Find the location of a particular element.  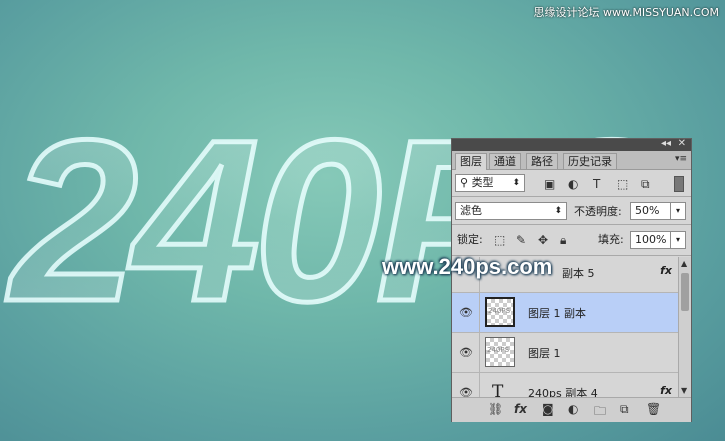

search-icon: ⚲ is located at coordinates (466, 182).